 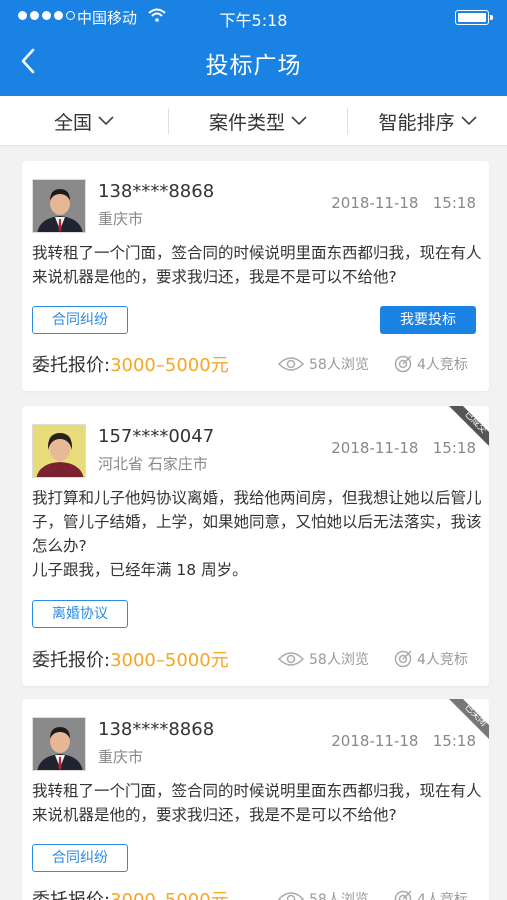 I want to click on filter-sort-label: 智能排序, so click(x=416, y=122).